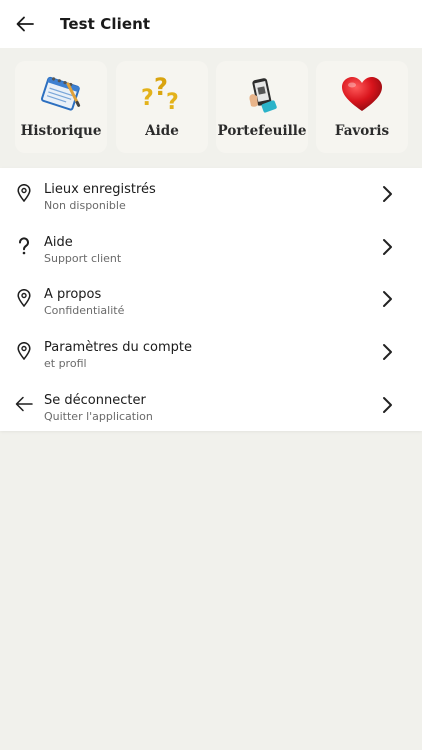  I want to click on menu-item-lieux-enregistres: Lieux enregistrés Non disponible, so click(211, 194).